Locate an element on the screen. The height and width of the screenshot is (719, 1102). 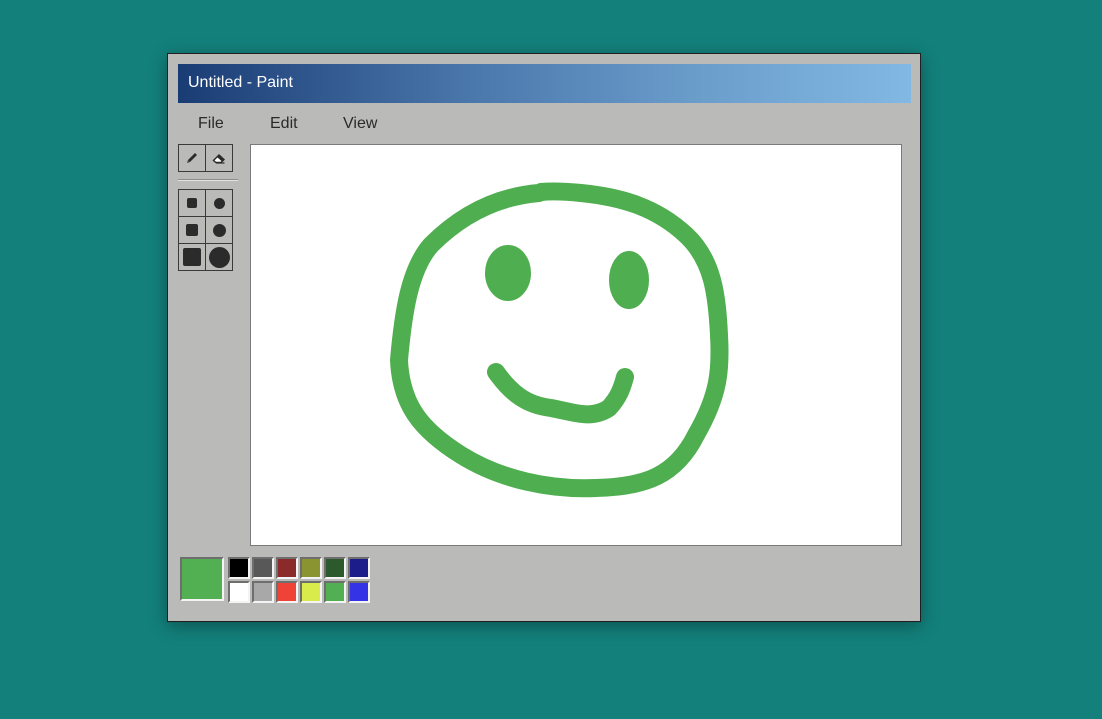
smiley-drawing is located at coordinates (559, 340).